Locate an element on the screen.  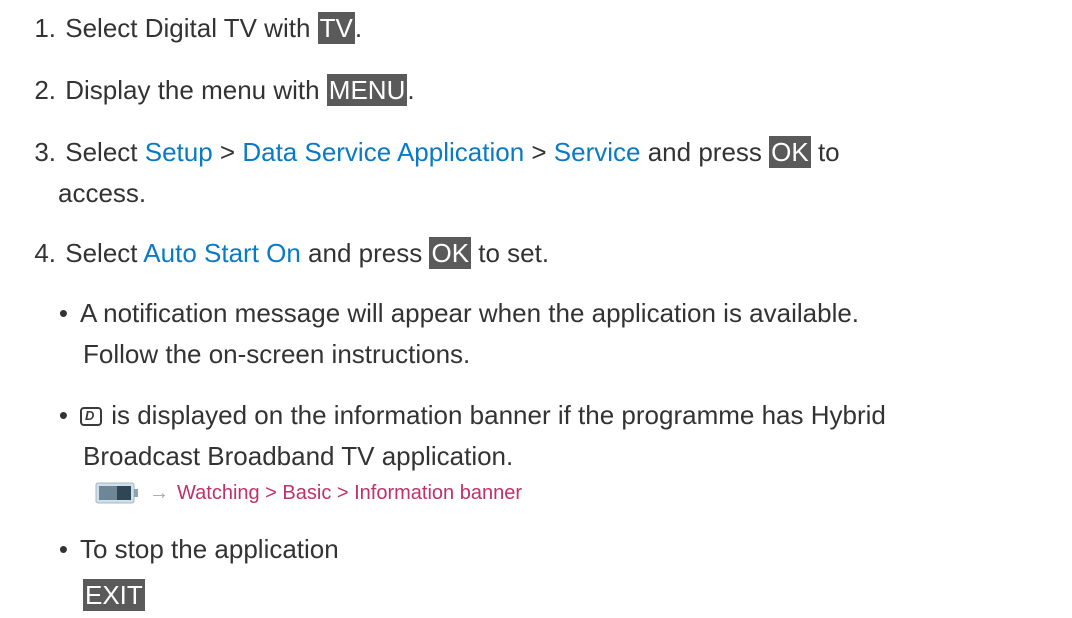
note-bullet-3: • To stop the application is located at coordinates (169, 549).